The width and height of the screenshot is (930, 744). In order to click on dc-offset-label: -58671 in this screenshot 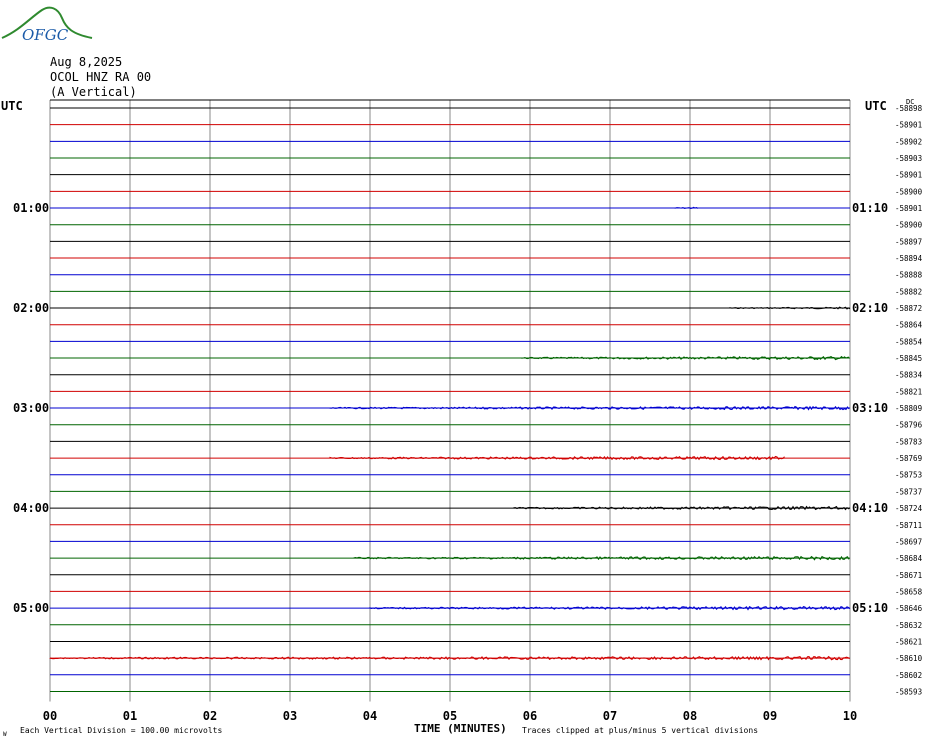, I will do `click(908, 575)`.